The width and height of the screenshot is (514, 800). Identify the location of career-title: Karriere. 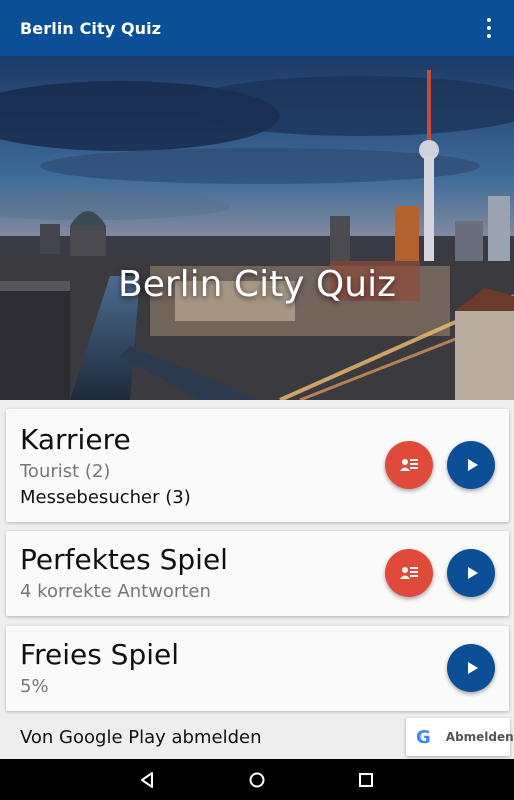
(75, 439).